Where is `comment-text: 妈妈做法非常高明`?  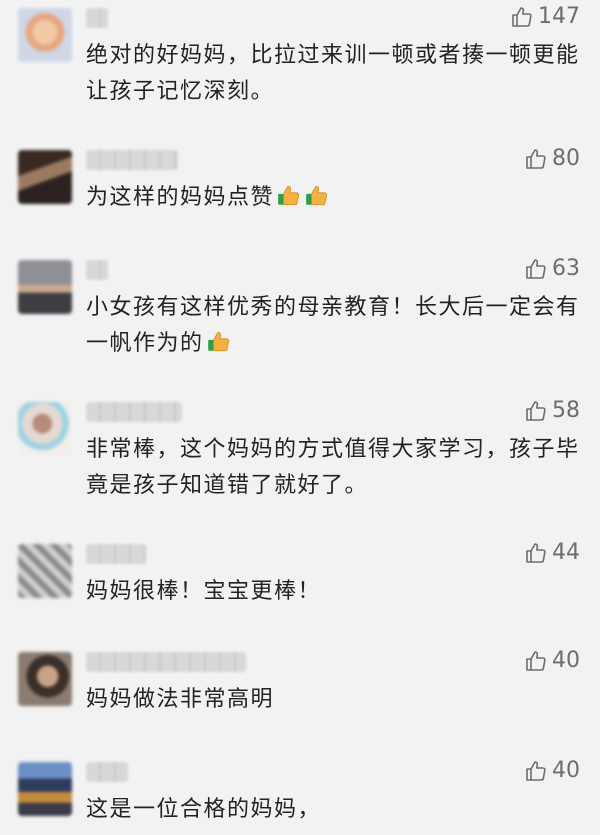
comment-text: 妈妈做法非常高明 is located at coordinates (180, 699).